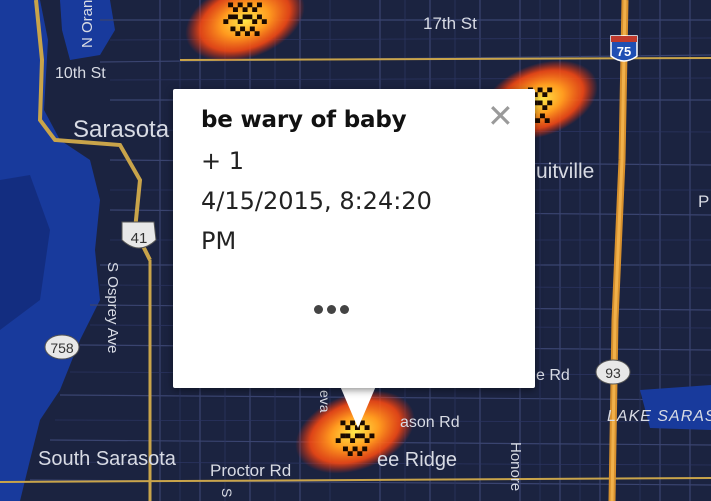 This screenshot has height=501, width=711. What do you see at coordinates (358, 407) in the screenshot?
I see `popup-tail` at bounding box center [358, 407].